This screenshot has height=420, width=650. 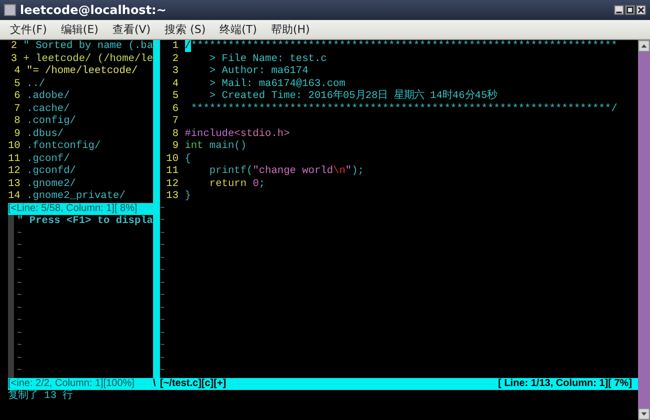 What do you see at coordinates (238, 29) in the screenshot?
I see `menu-item: 终端(T)` at bounding box center [238, 29].